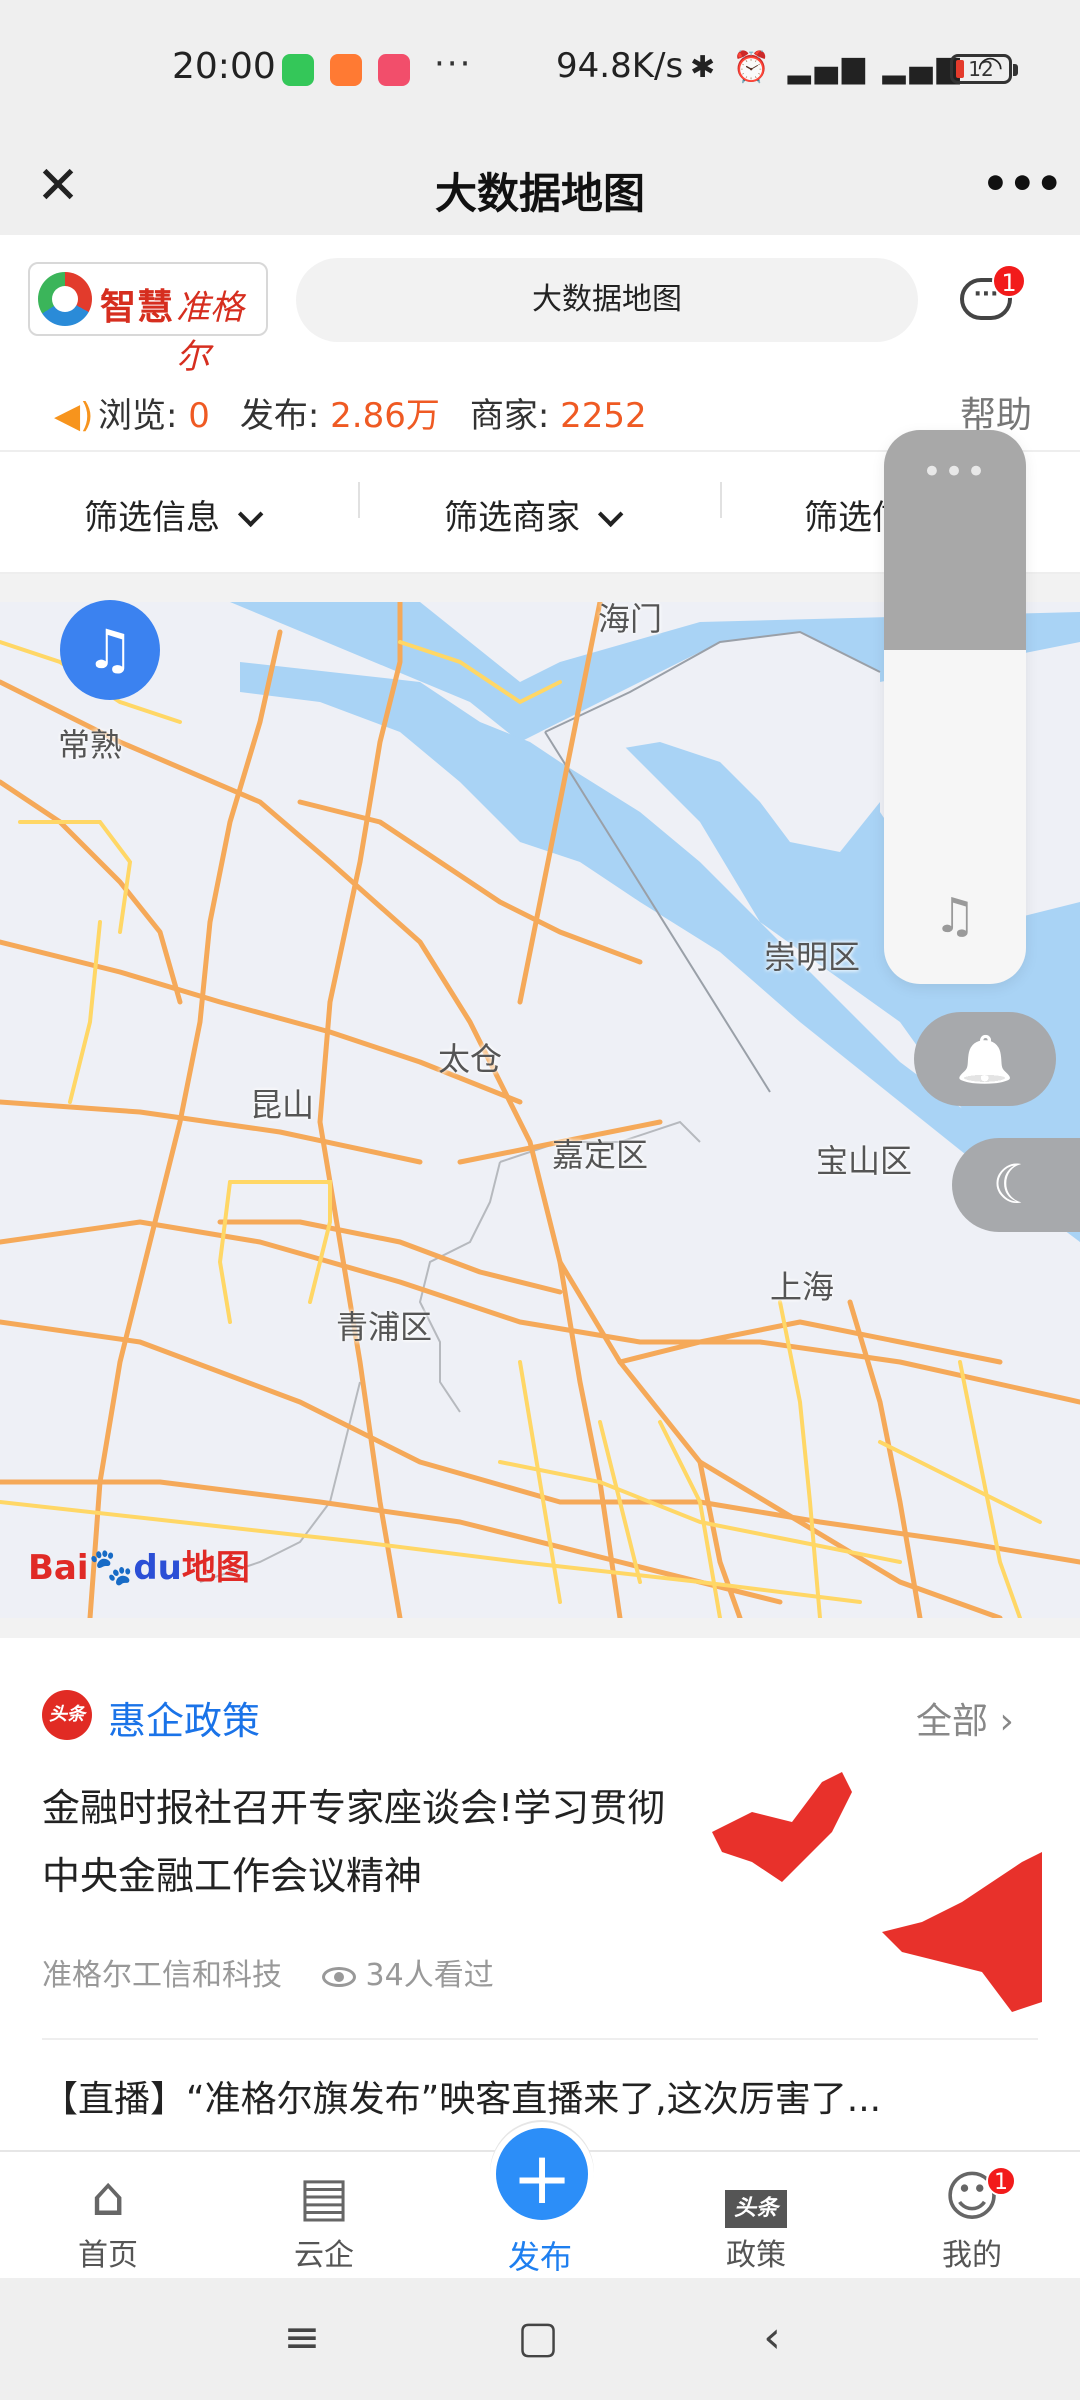 This screenshot has width=1080, height=2400. I want to click on more-icon: •••, so click(955, 472).